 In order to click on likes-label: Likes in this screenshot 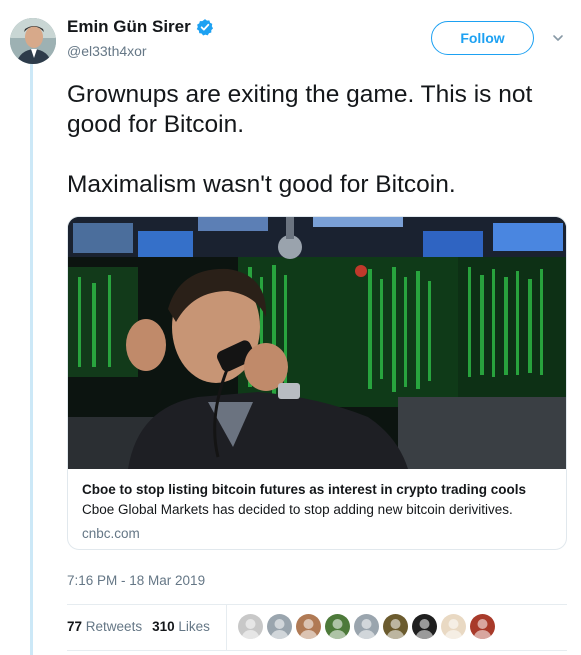, I will do `click(194, 626)`.